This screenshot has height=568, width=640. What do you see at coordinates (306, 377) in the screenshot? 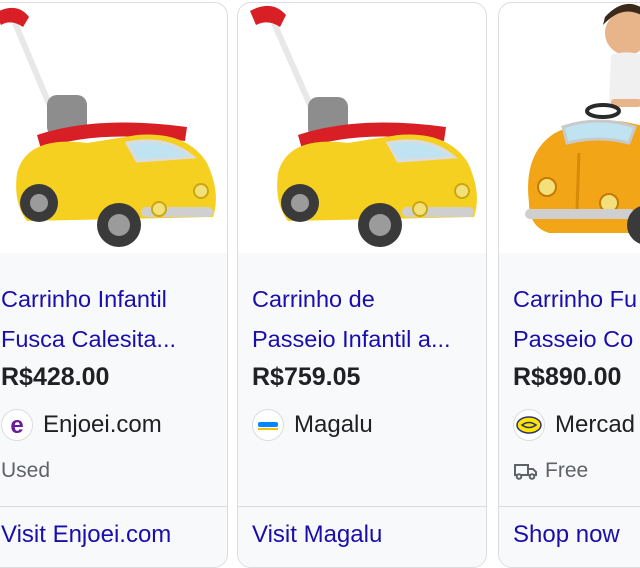
I see `product-price: R$759.05` at bounding box center [306, 377].